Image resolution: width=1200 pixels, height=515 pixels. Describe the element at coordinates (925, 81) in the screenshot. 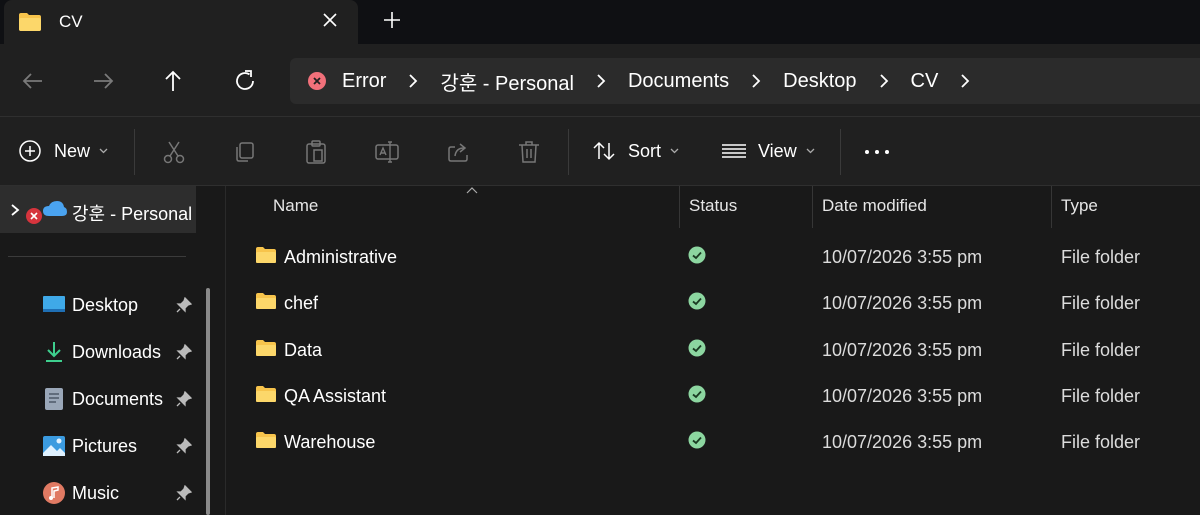

I see `breadcrumb-cv: CV` at that location.